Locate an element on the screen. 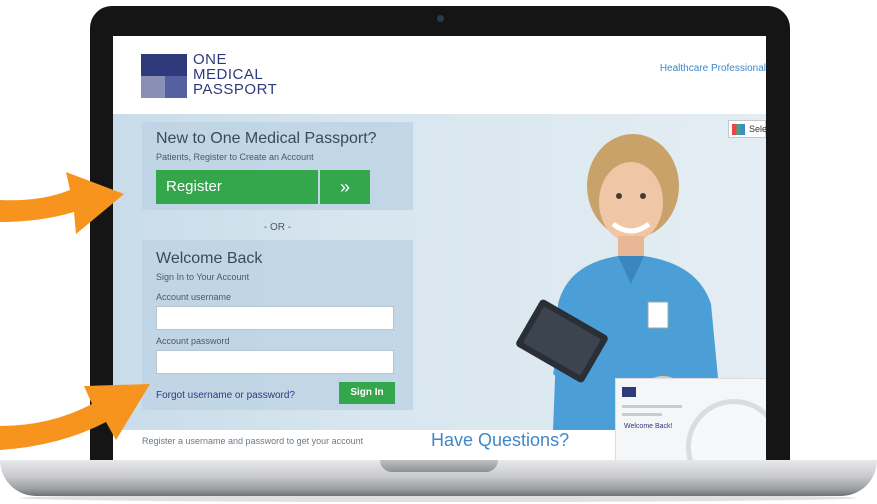 Image resolution: width=877 pixels, height=504 pixels. site-thumbnail-preview: Welcome Back! is located at coordinates (690, 419).